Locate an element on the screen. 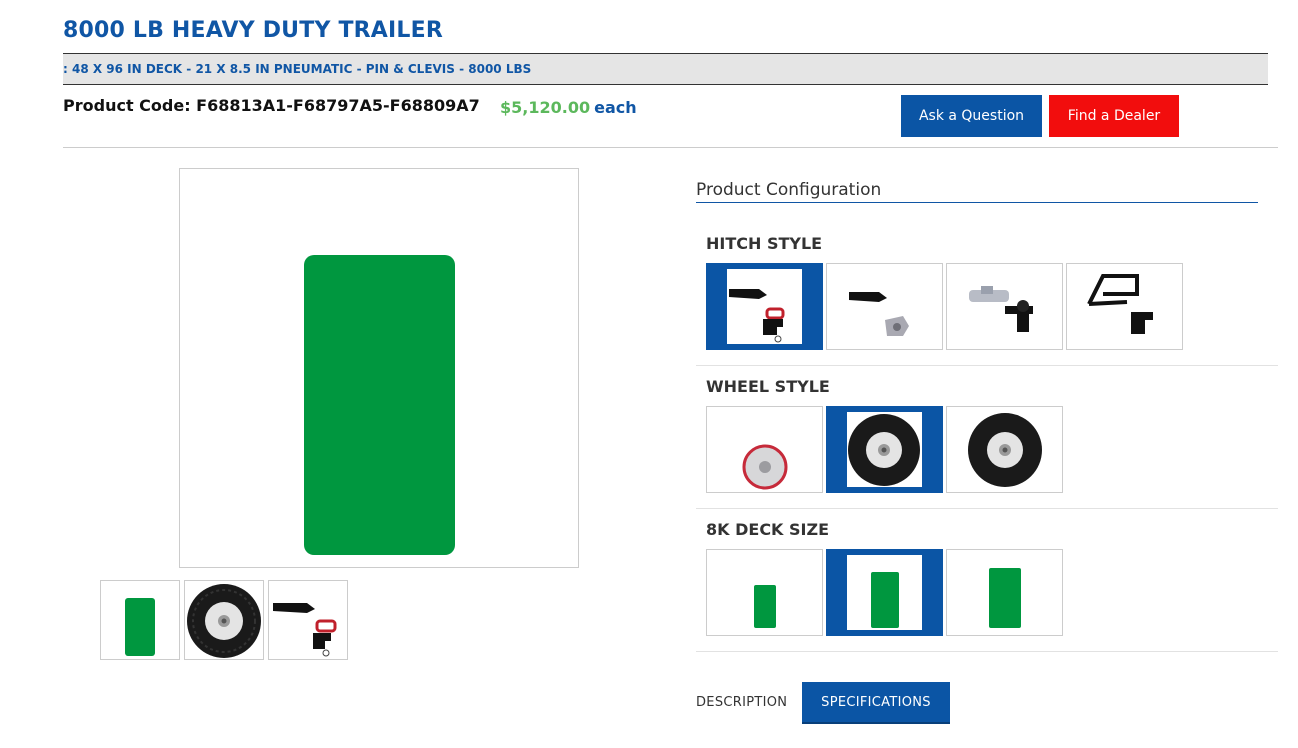  hitch-group-divider is located at coordinates (987, 365).